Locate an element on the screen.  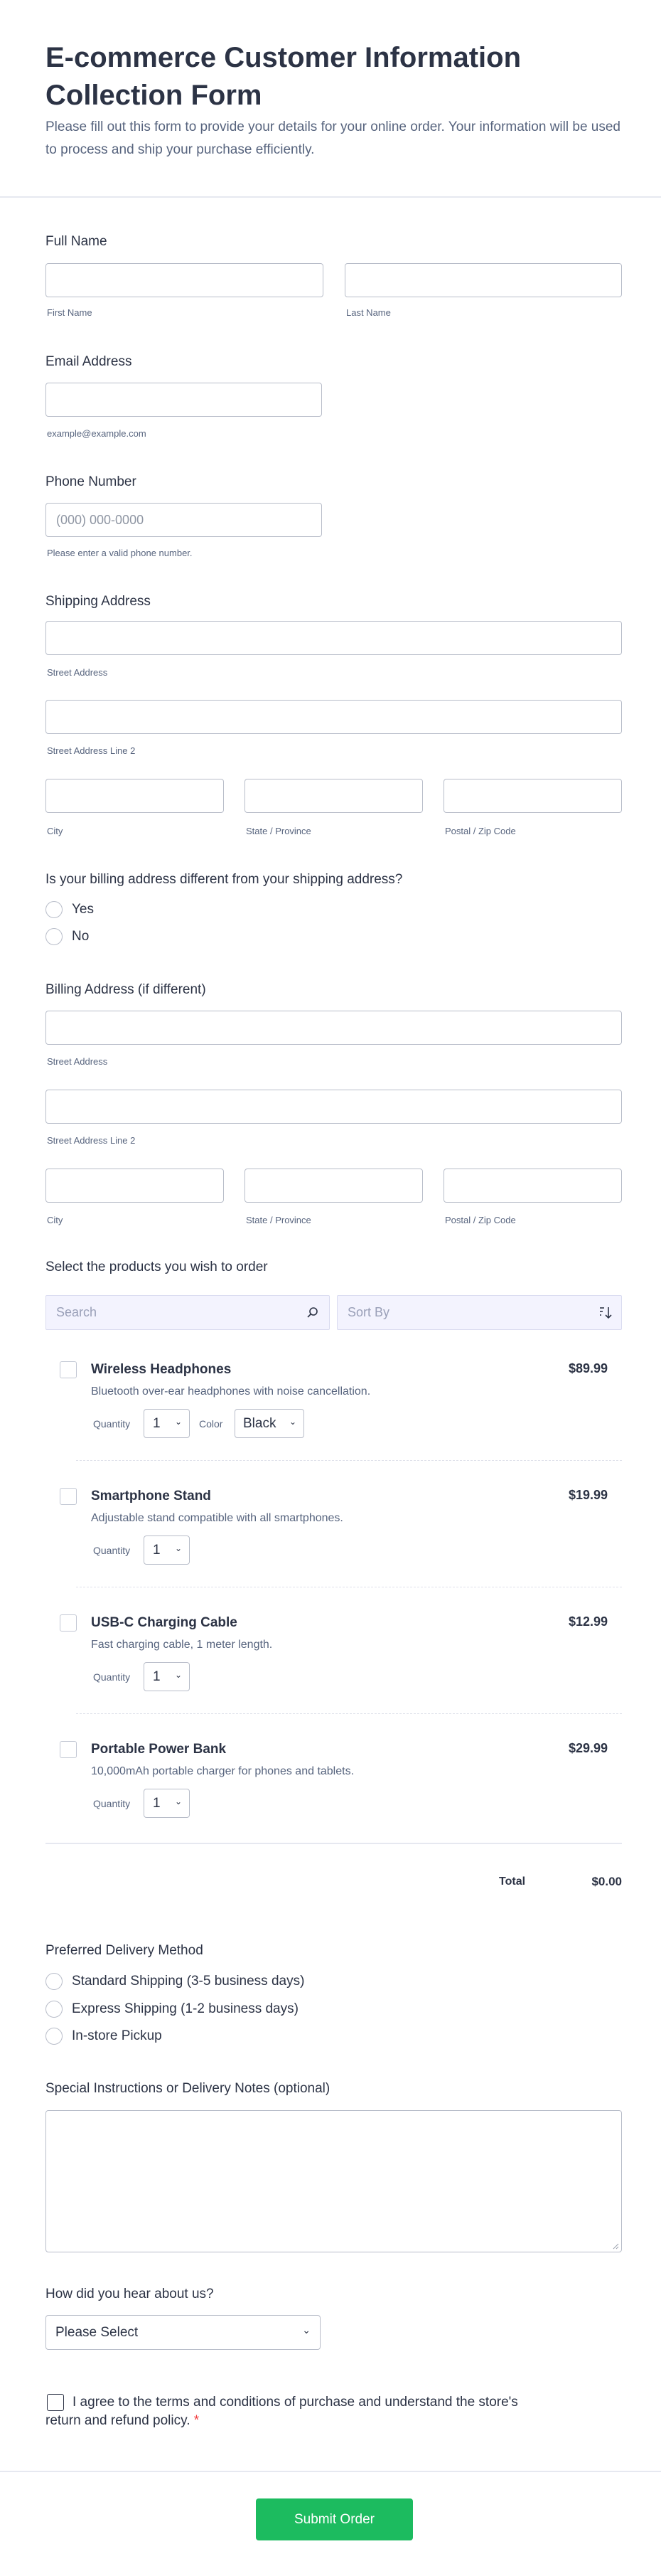
billing-street-input is located at coordinates (333, 1028).